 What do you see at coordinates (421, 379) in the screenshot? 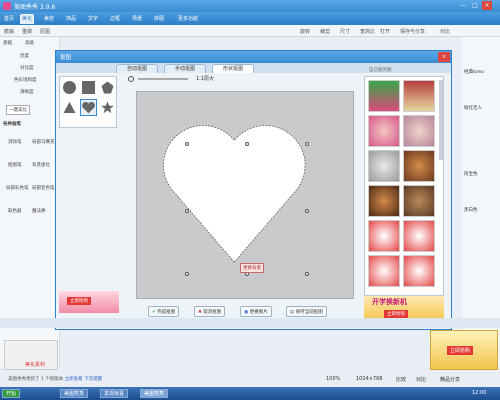
I see `status-contrast: 对比` at bounding box center [421, 379].